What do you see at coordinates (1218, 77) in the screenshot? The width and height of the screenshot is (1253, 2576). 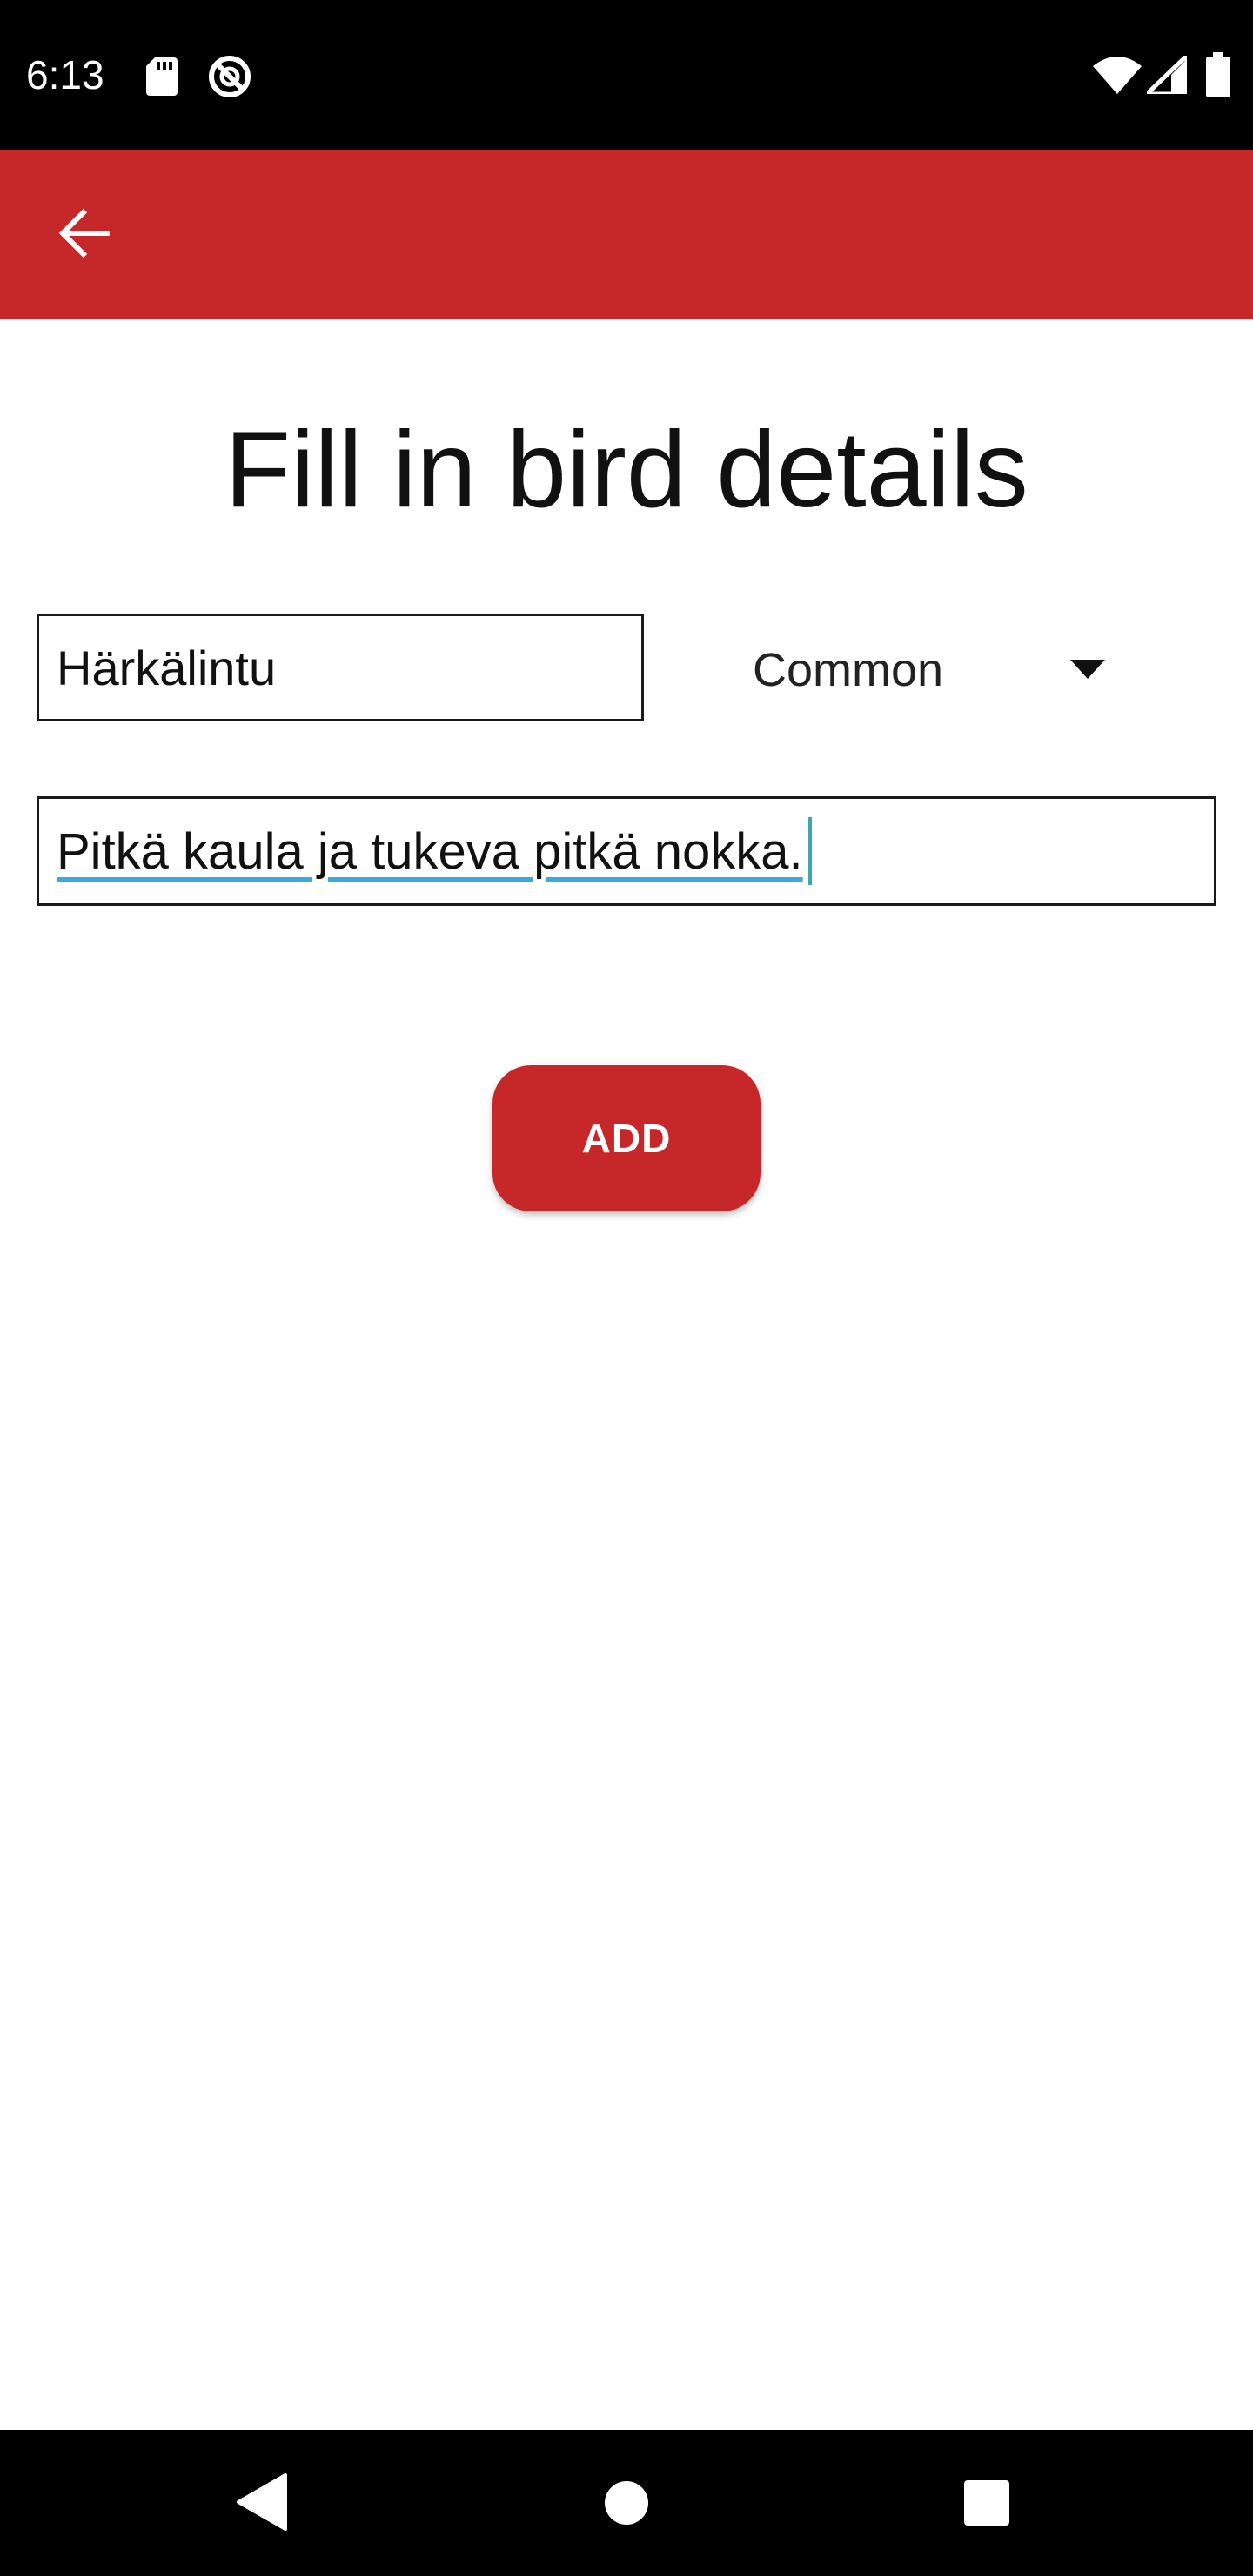 I see `battery-icon` at bounding box center [1218, 77].